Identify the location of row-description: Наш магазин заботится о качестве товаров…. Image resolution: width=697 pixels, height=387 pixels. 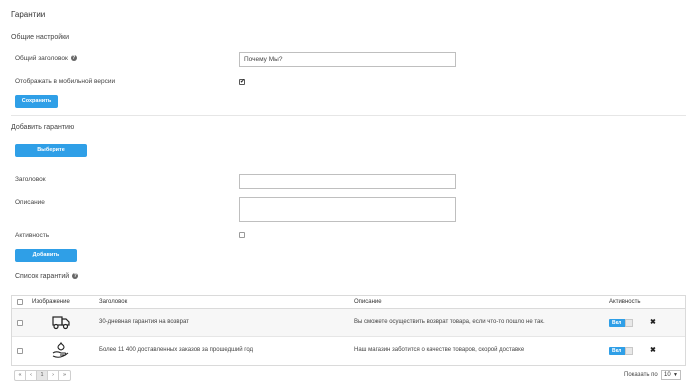
(439, 350).